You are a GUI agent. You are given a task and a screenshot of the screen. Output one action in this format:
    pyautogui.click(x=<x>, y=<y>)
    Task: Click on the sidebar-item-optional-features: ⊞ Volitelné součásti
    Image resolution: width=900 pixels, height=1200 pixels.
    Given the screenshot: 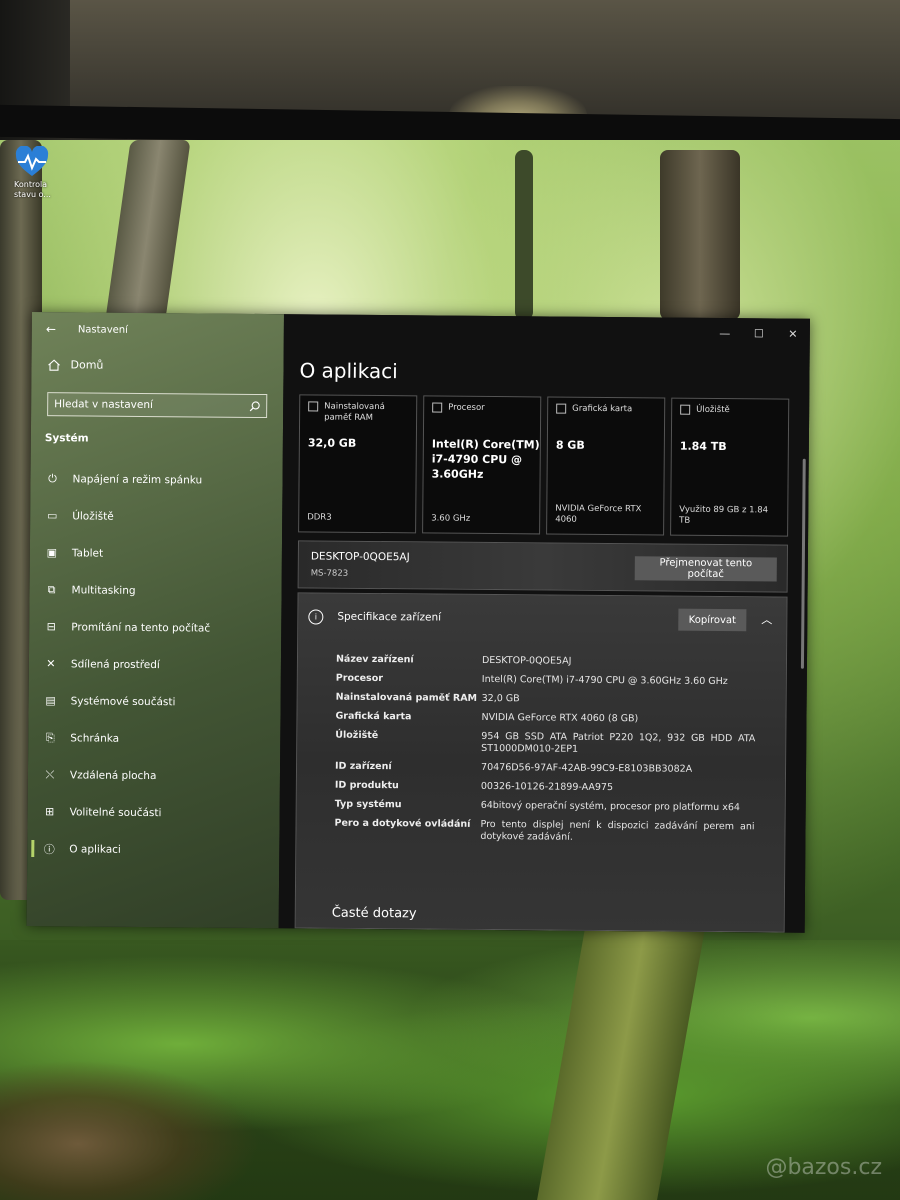 What is the action you would take?
    pyautogui.click(x=156, y=812)
    